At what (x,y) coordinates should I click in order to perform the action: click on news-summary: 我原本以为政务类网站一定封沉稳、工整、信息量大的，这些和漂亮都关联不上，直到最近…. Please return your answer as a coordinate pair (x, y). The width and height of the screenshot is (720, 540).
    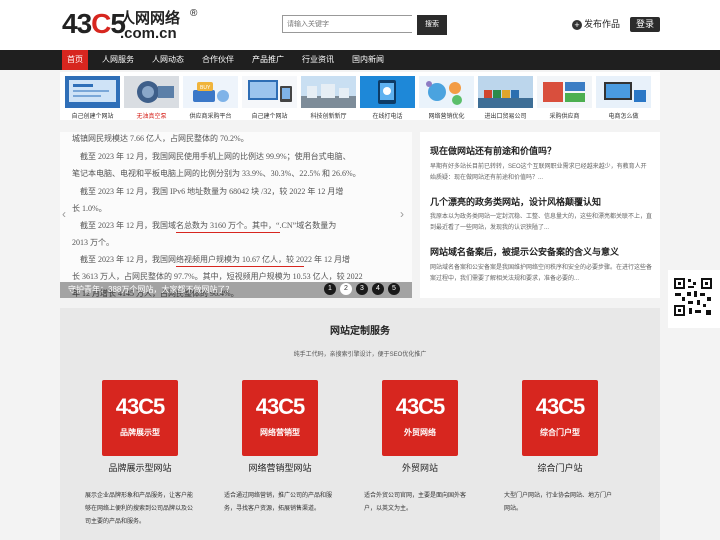
    Looking at the image, I should click on (541, 222).